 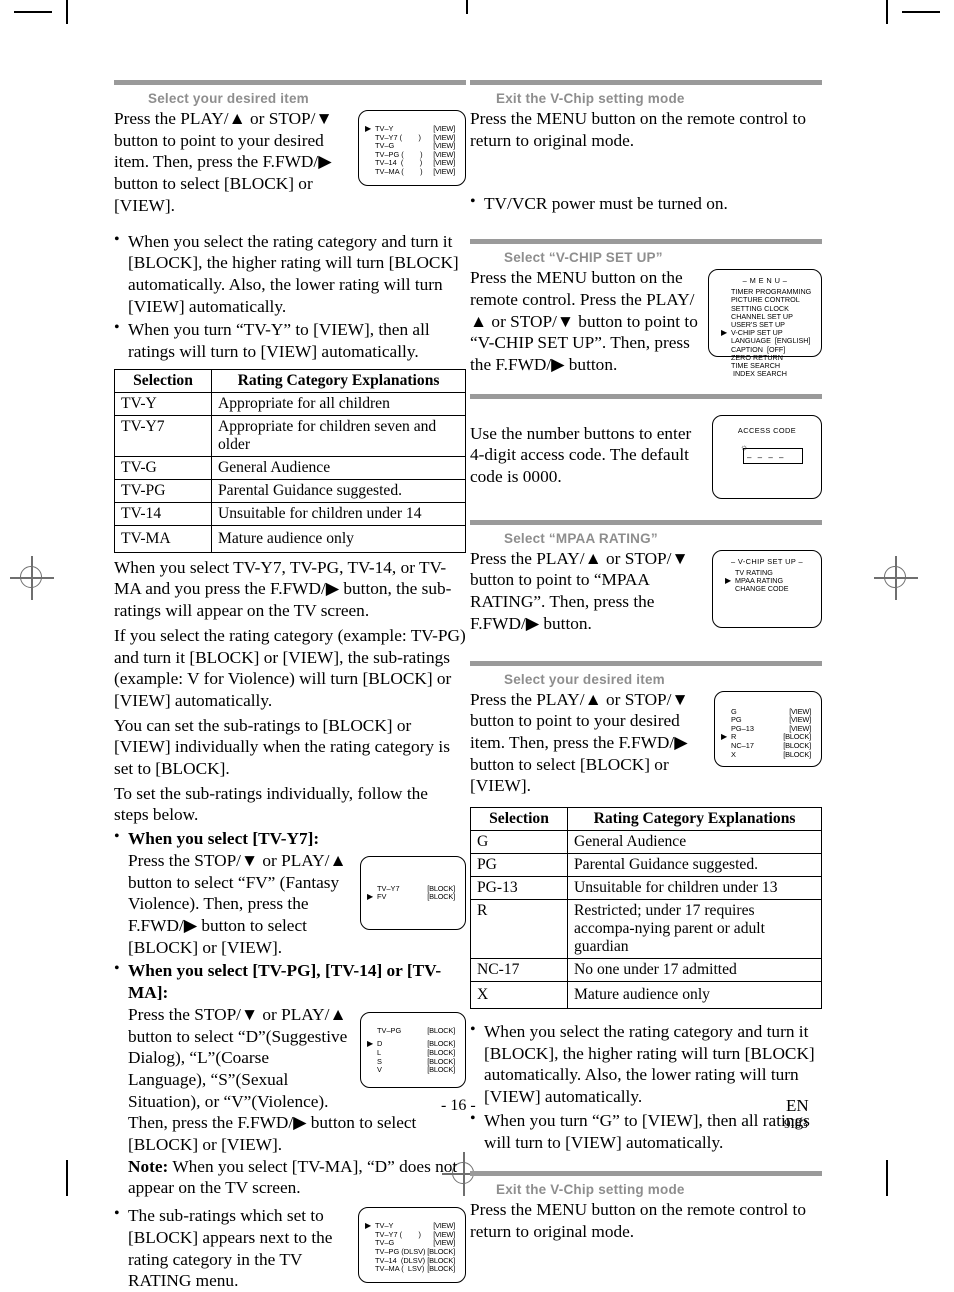 I want to click on osd-row: TV–PG [BLOCK], so click(x=416, y=1030).